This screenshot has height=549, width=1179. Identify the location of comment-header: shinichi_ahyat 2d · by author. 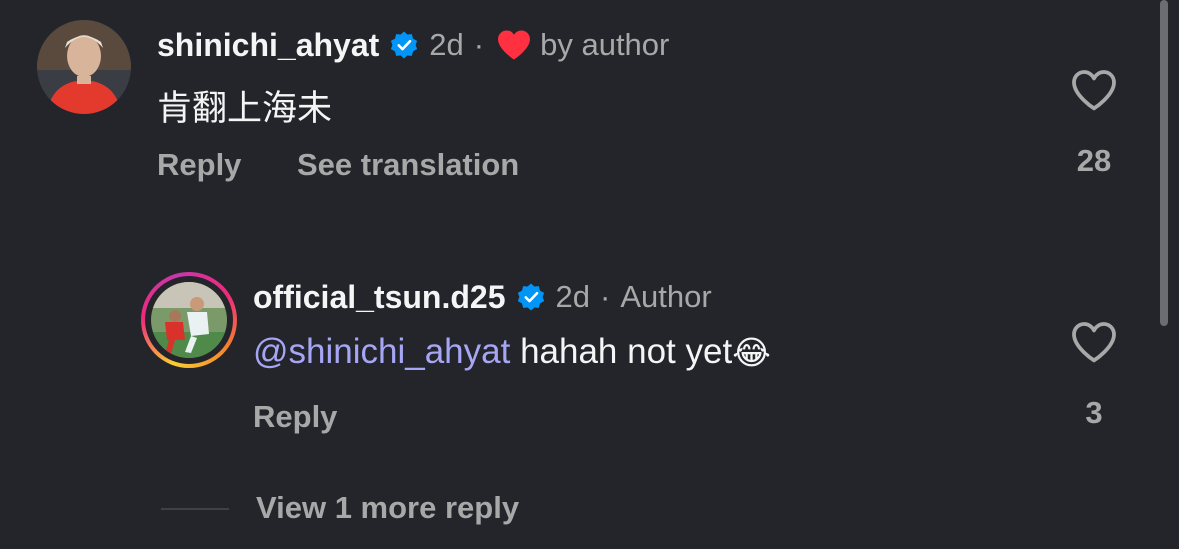
(413, 45).